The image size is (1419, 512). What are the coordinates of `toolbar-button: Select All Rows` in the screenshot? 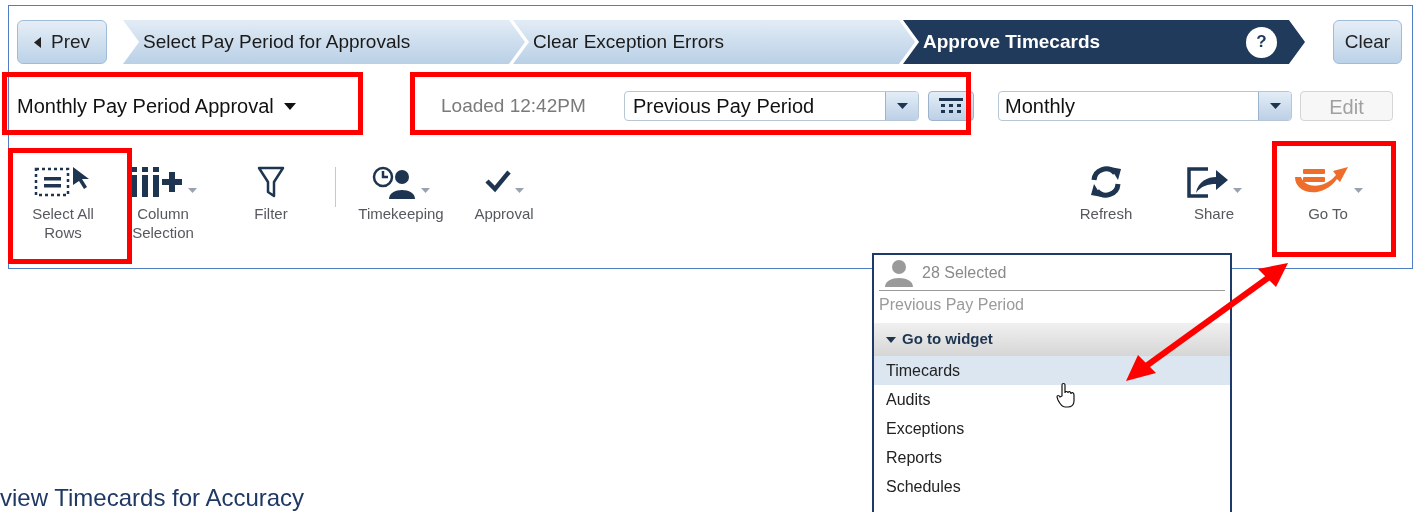 It's located at (63, 200).